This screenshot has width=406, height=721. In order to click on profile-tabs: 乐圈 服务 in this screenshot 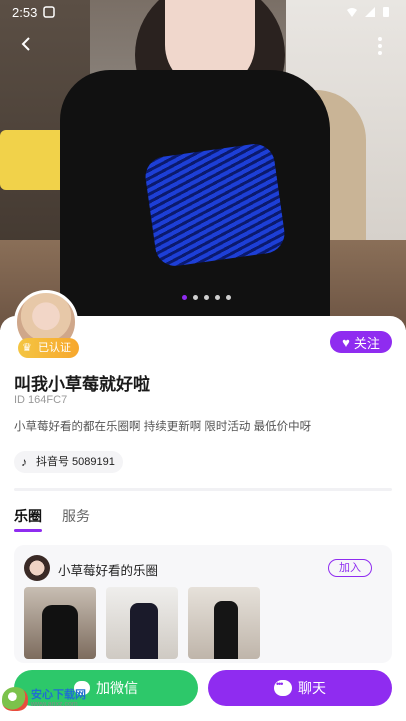, I will do `click(52, 519)`.